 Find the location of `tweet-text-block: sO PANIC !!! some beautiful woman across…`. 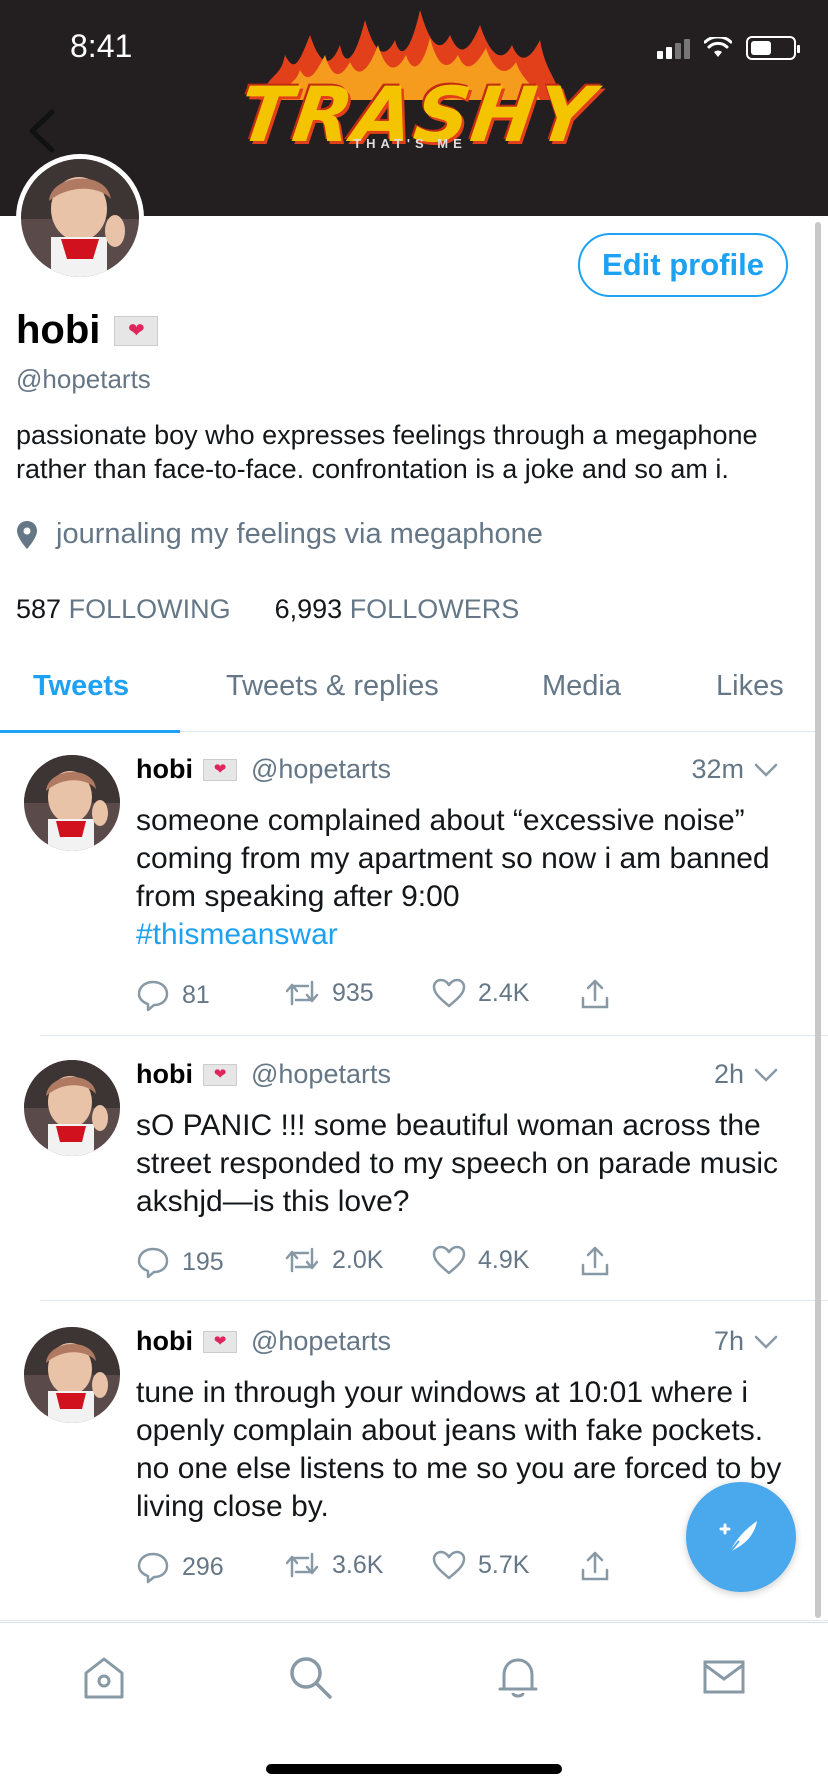

tweet-text-block: sO PANIC !!! some beautiful woman across… is located at coordinates (466, 1164).